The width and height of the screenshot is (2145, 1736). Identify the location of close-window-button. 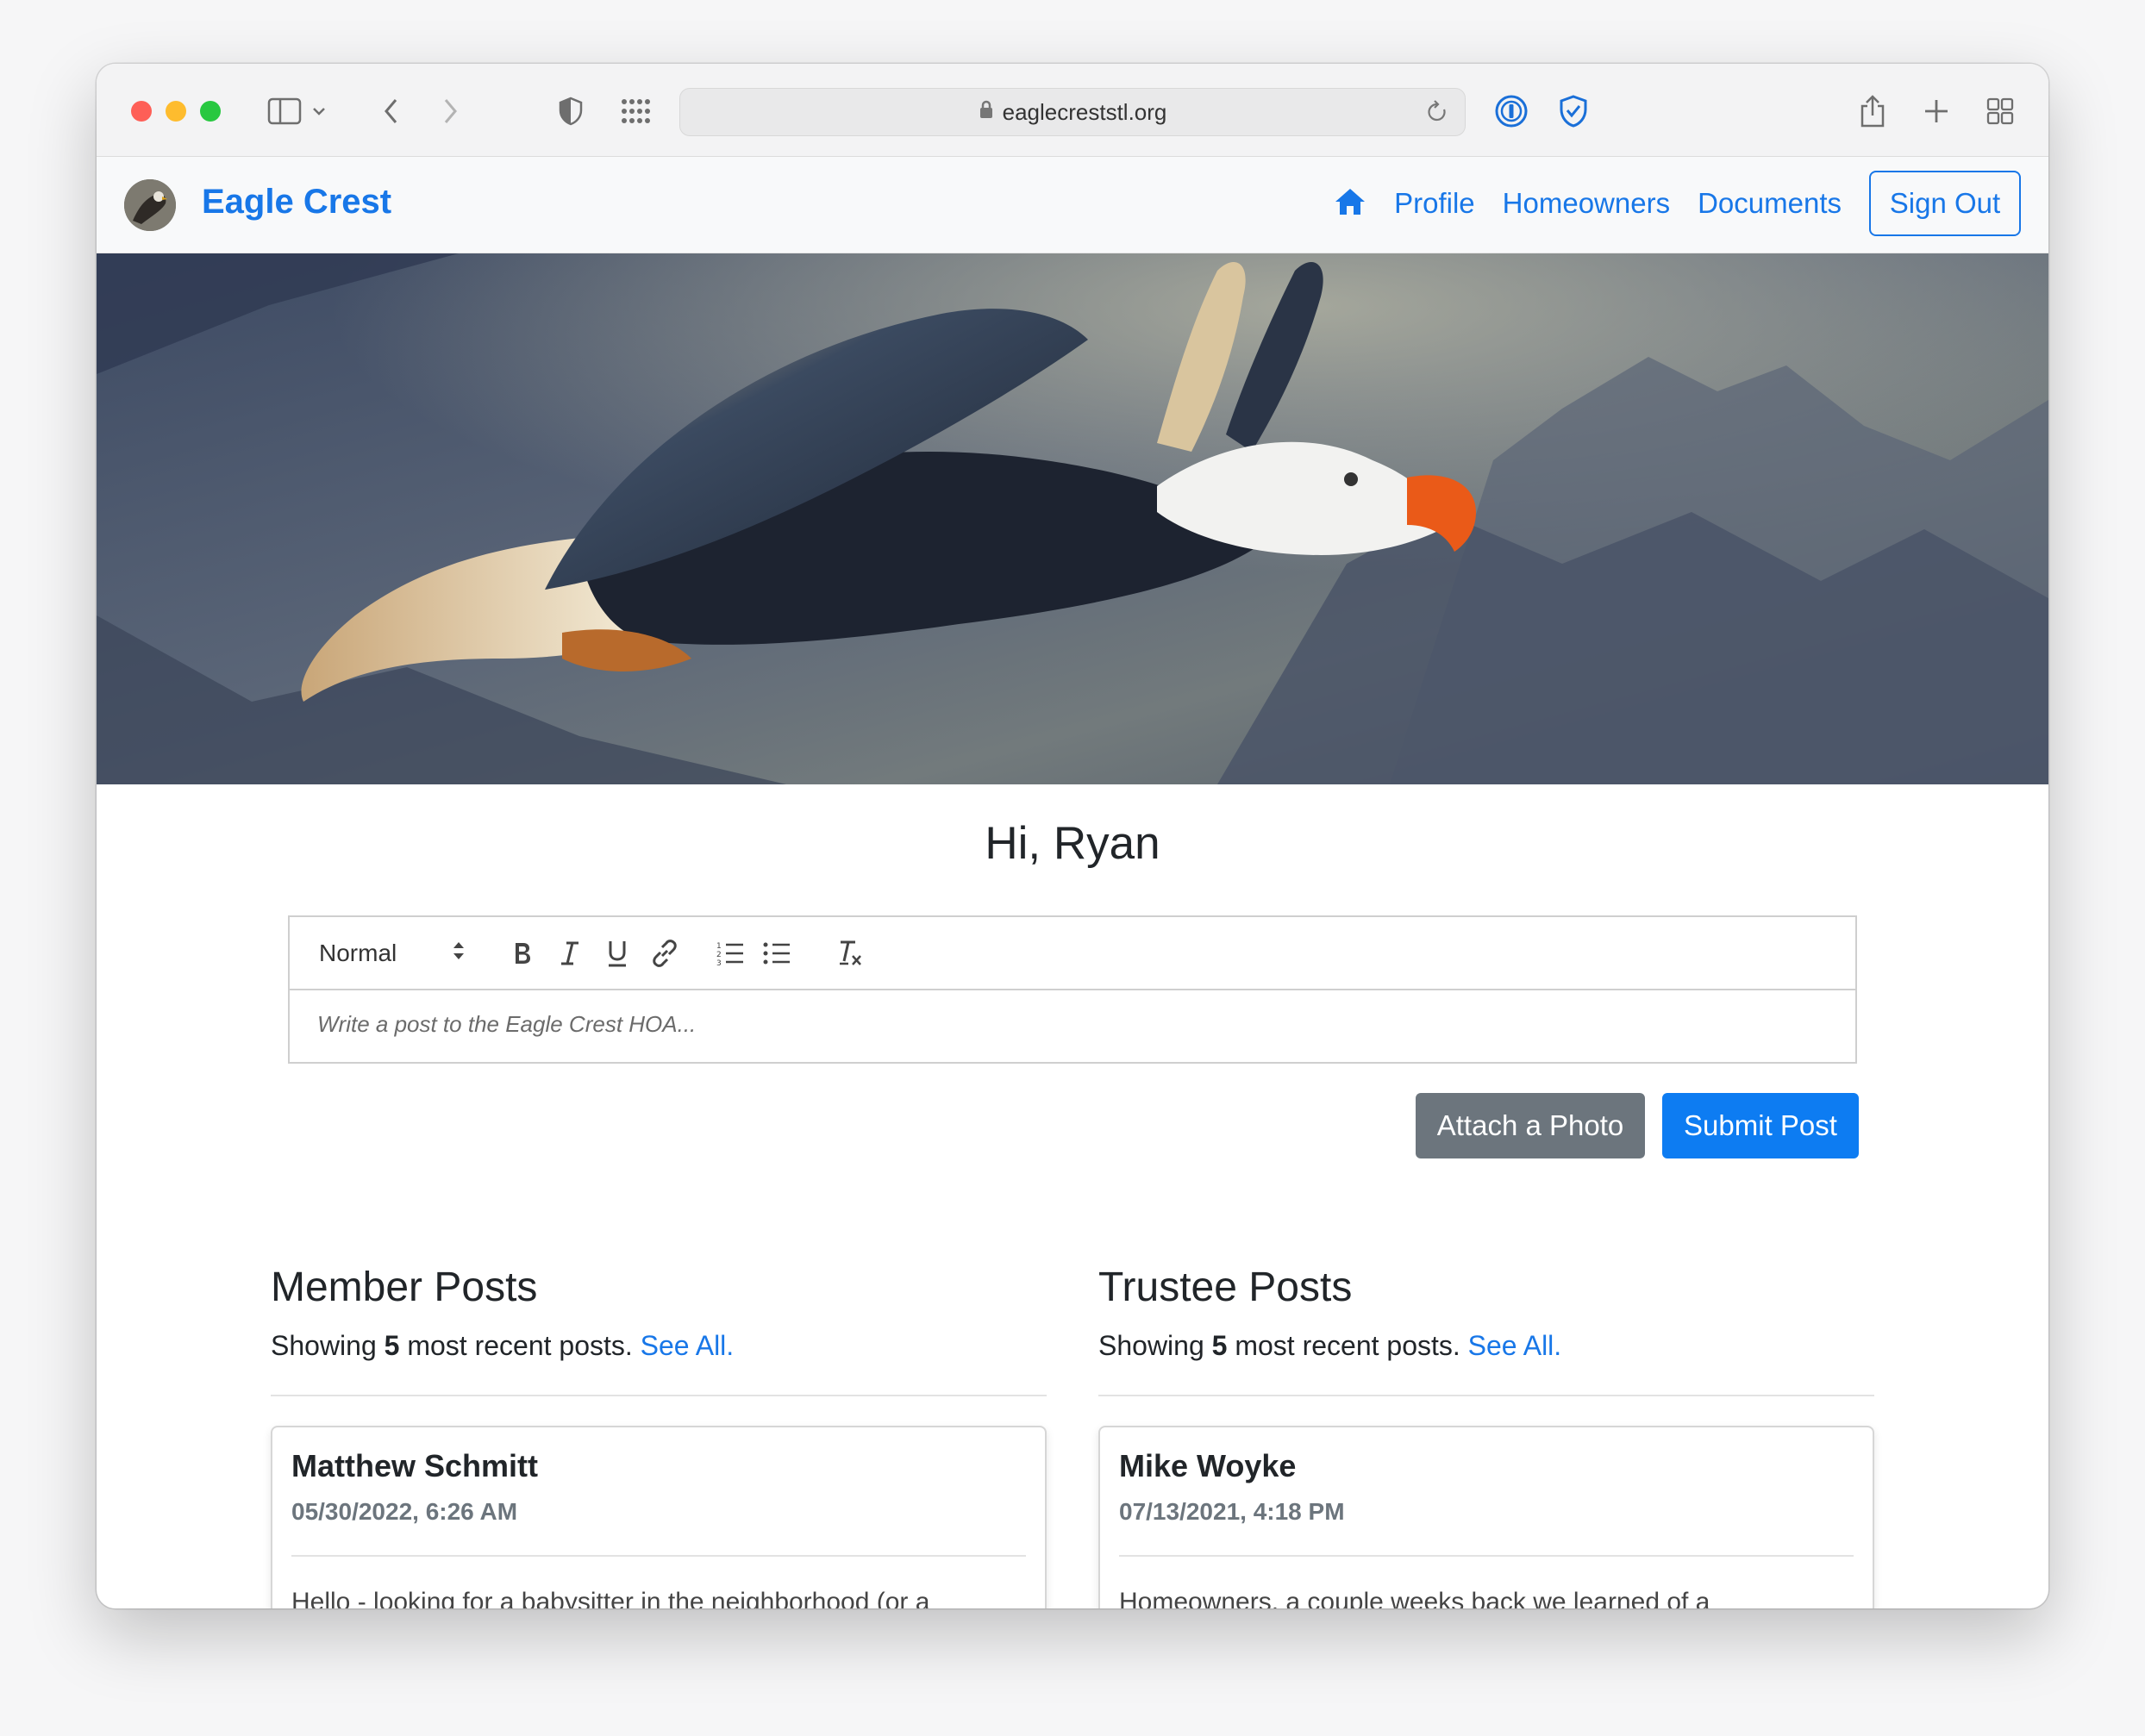
(141, 111).